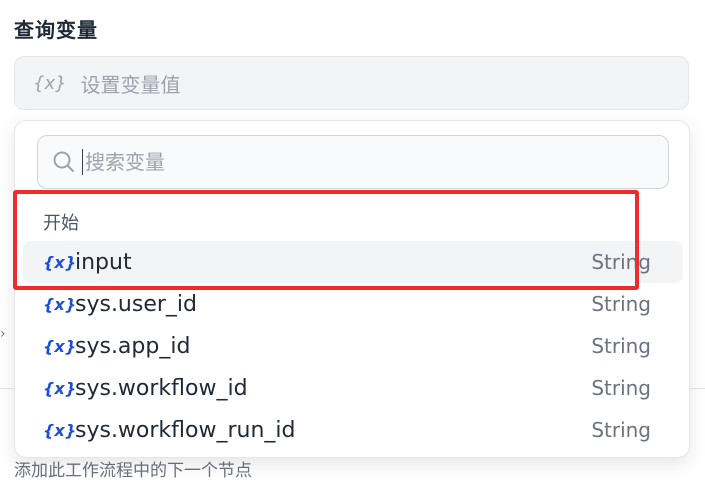 The height and width of the screenshot is (488, 705). What do you see at coordinates (133, 346) in the screenshot?
I see `variable-name: sys.app_id` at bounding box center [133, 346].